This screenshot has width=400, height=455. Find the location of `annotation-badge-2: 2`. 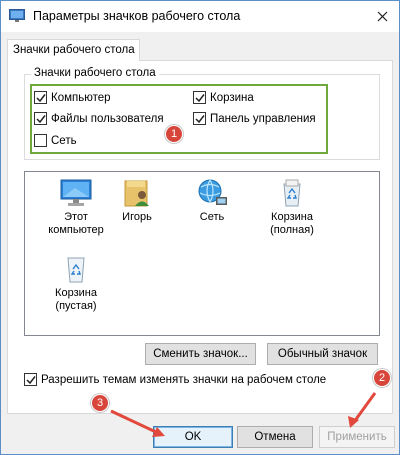

annotation-badge-2: 2 is located at coordinates (382, 378).